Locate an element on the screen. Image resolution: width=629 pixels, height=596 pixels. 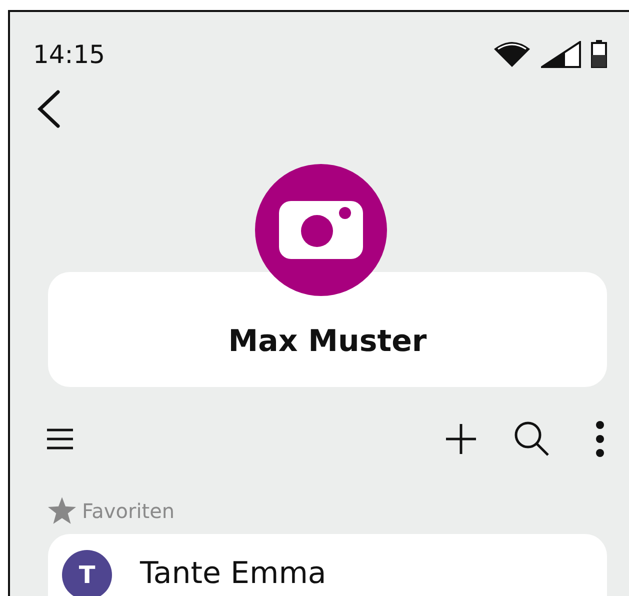
contact-name: Tante Emma is located at coordinates (233, 573).